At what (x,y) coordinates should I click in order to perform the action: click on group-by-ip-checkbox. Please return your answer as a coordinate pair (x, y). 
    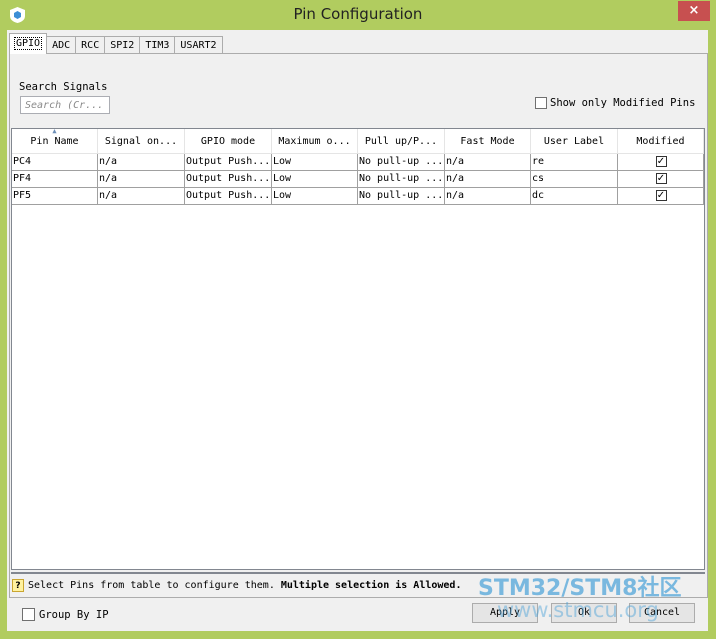
    Looking at the image, I should click on (28, 614).